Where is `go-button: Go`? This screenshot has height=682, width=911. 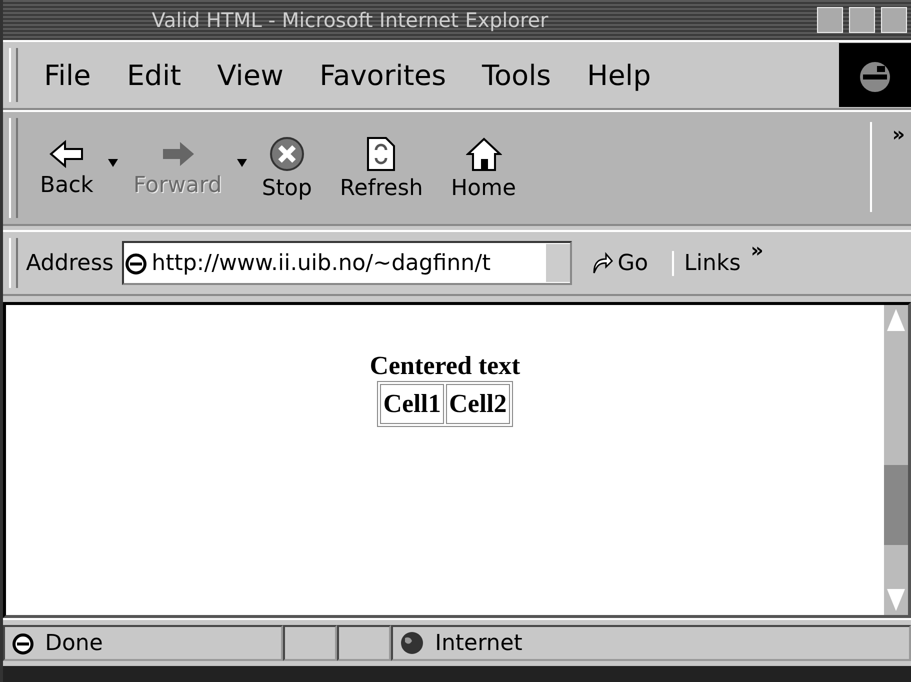
go-button: Go is located at coordinates (619, 263).